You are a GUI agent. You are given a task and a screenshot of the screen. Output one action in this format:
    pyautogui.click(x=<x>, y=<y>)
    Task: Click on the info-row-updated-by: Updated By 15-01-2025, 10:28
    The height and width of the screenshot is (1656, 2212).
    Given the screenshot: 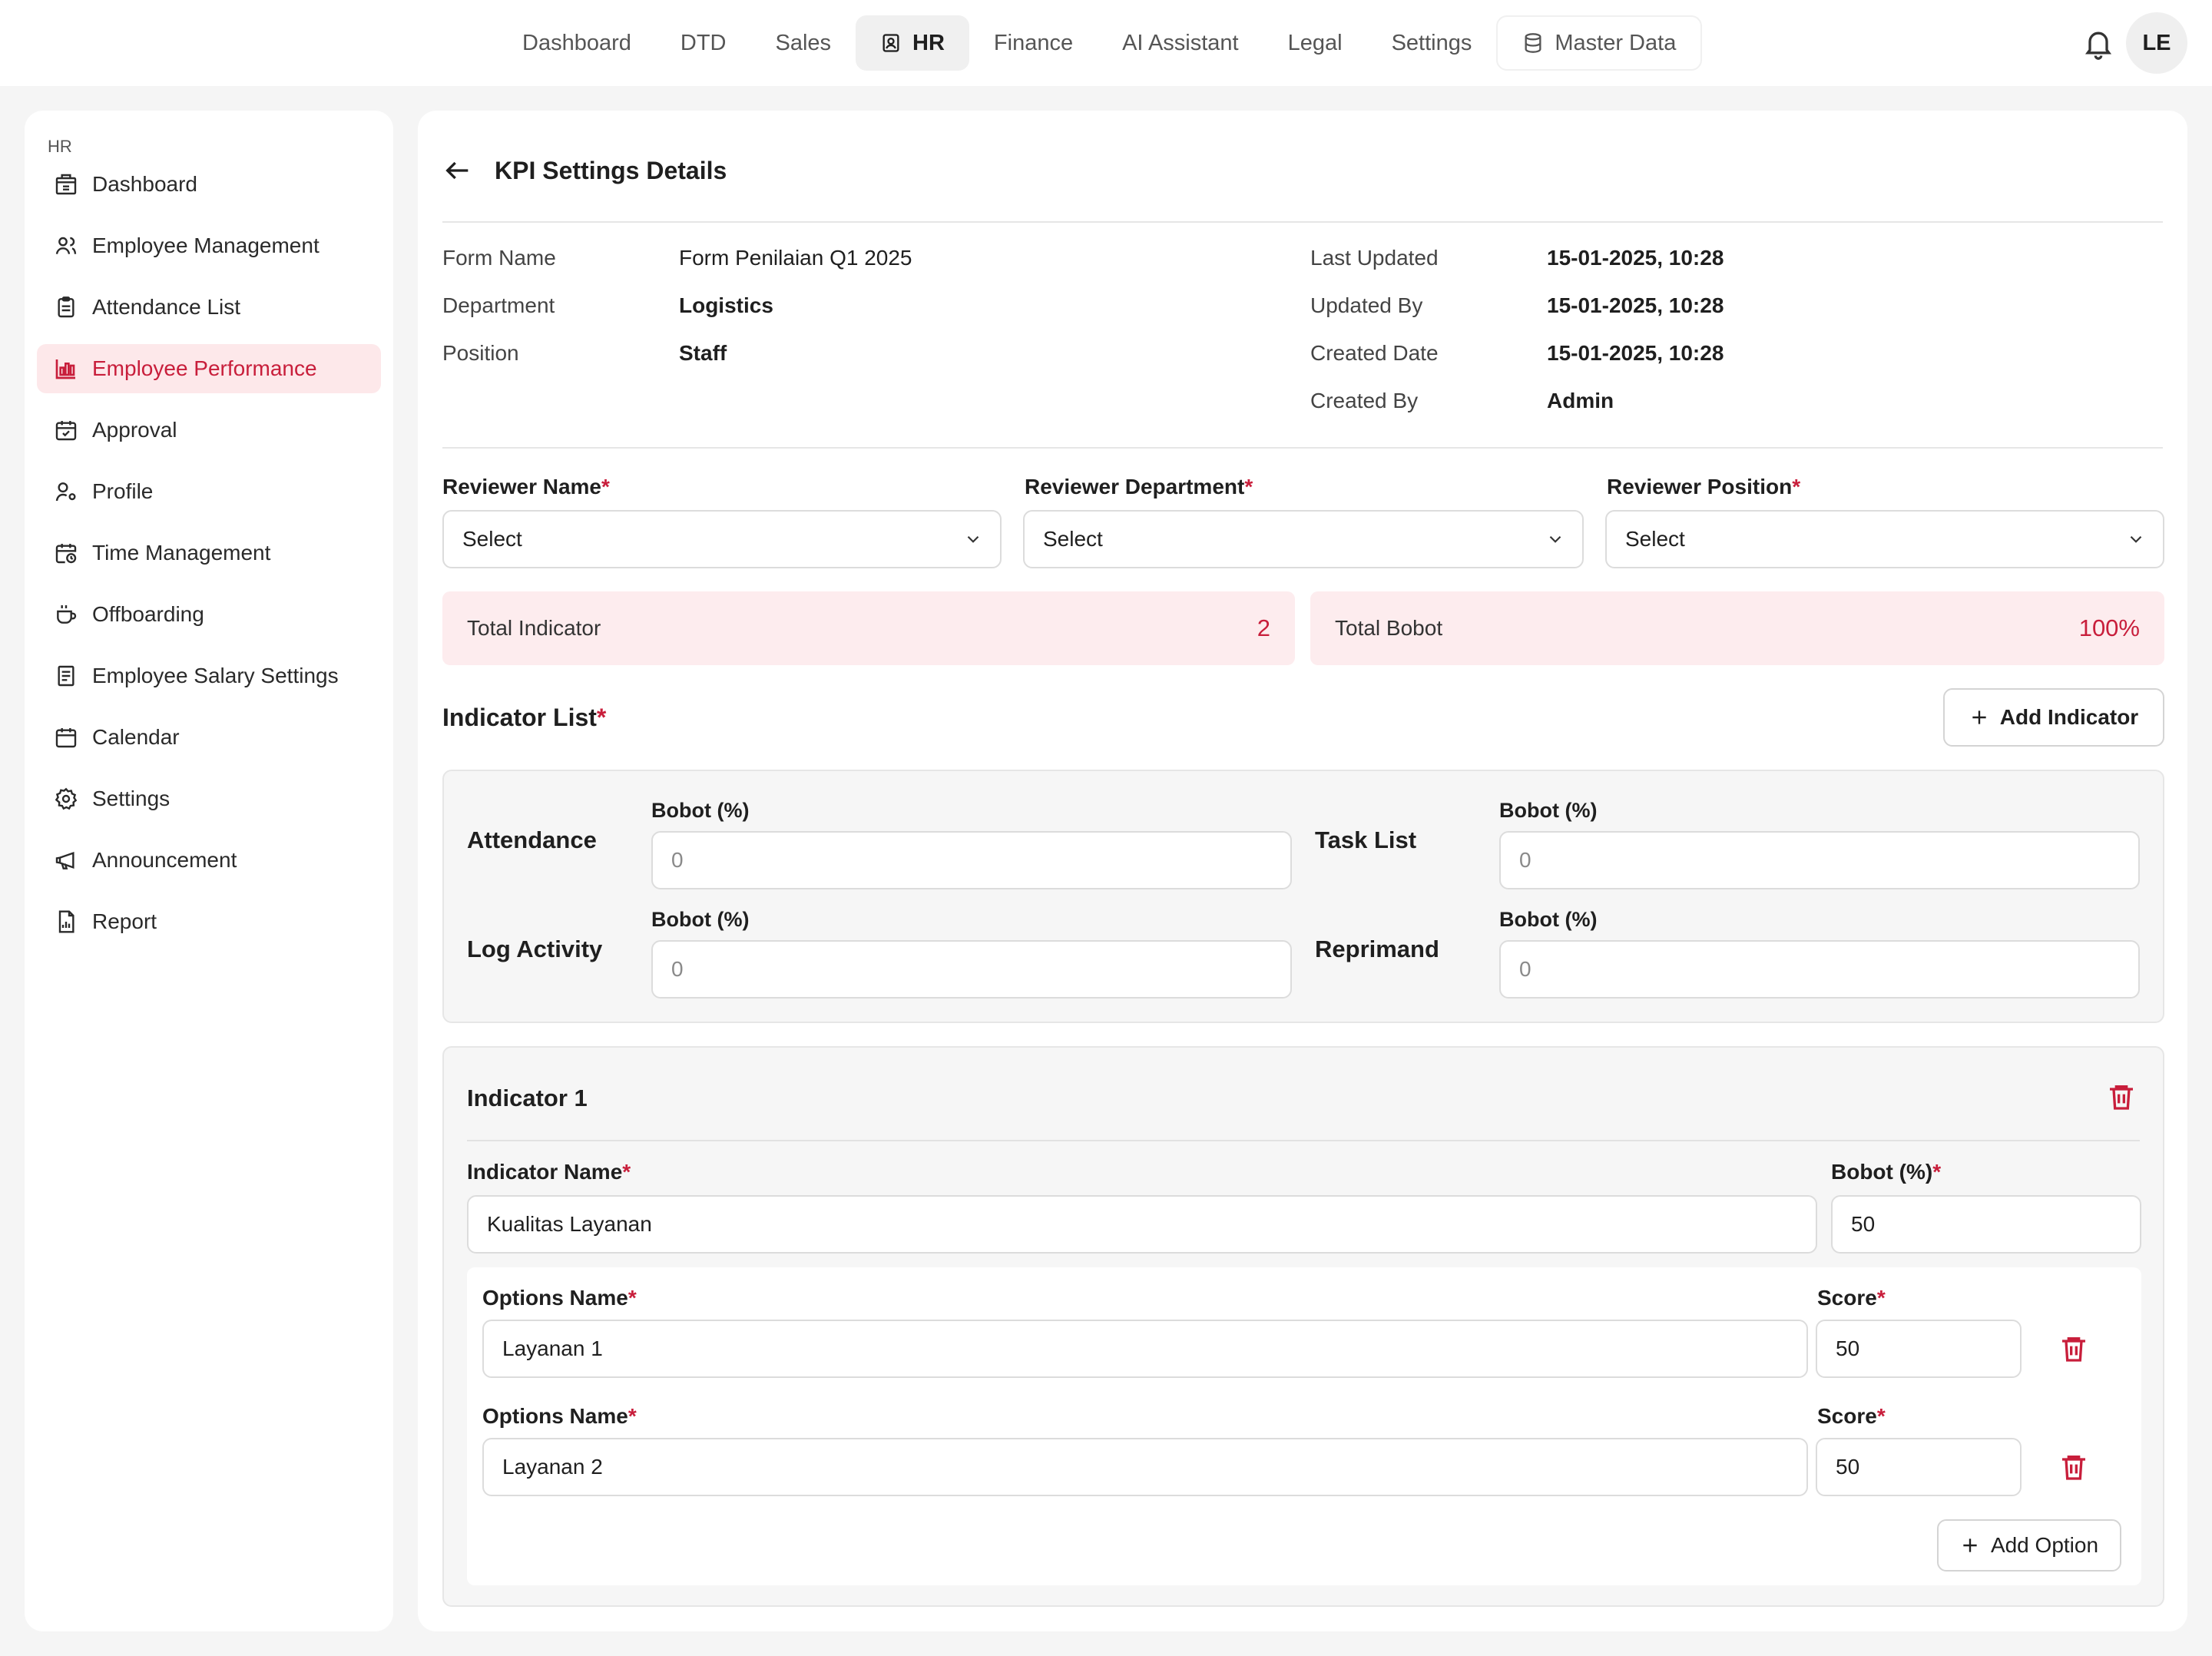 What is the action you would take?
    pyautogui.click(x=1517, y=317)
    